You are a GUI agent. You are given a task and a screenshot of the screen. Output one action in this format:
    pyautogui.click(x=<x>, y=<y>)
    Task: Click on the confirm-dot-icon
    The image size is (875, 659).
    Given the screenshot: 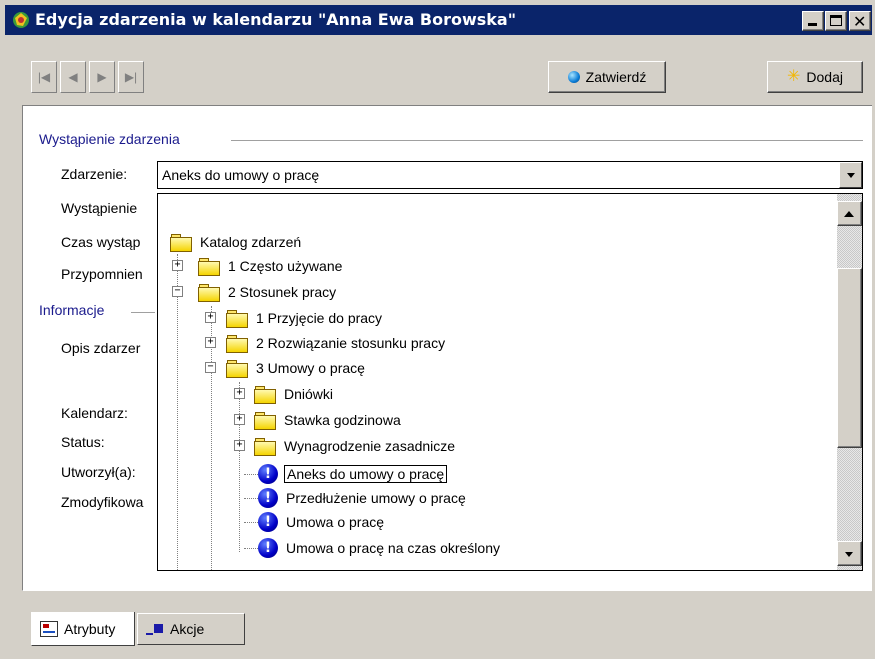 What is the action you would take?
    pyautogui.click(x=573, y=77)
    